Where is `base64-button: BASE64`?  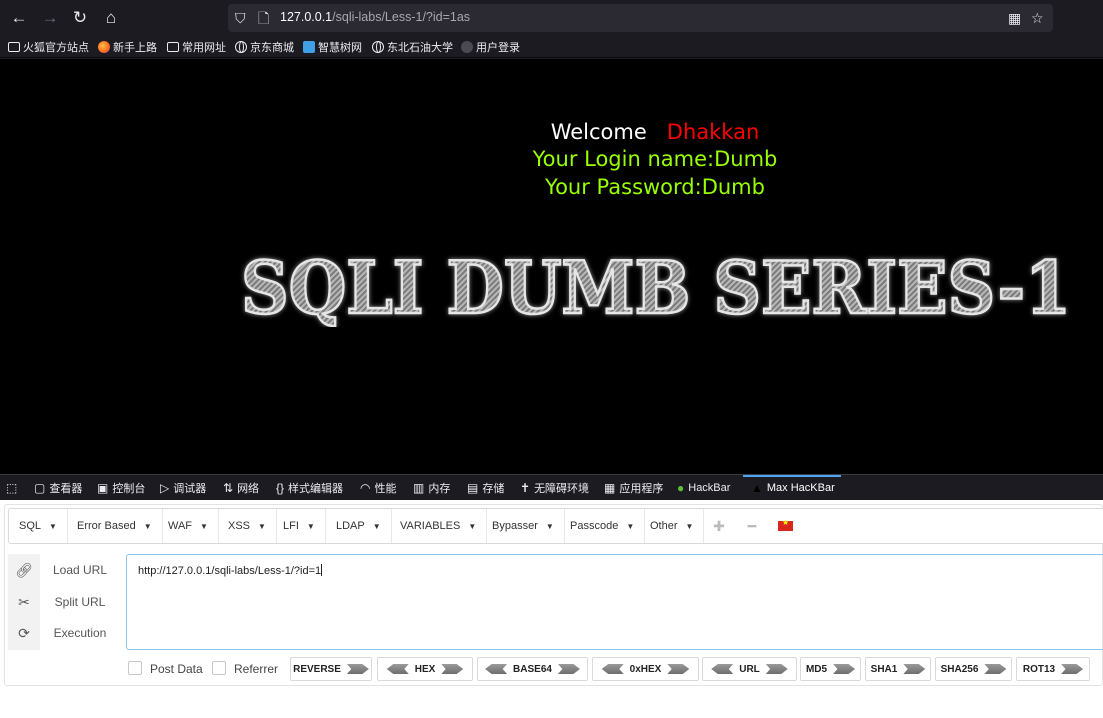
base64-button: BASE64 is located at coordinates (532, 669).